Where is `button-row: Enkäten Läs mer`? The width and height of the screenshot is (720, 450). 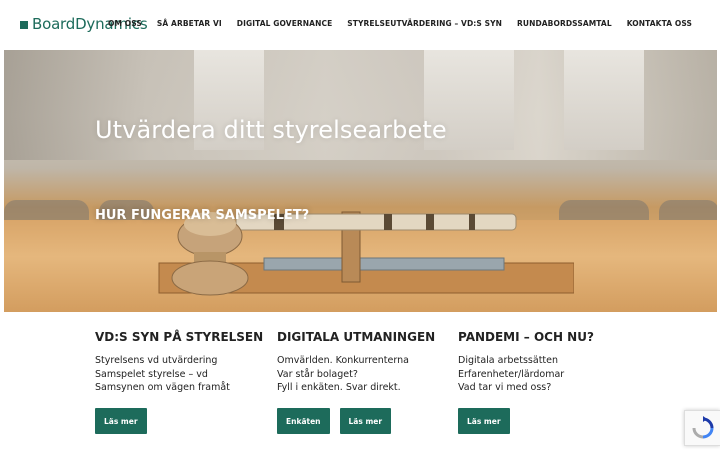
button-row: Enkäten Läs mer is located at coordinates (334, 421).